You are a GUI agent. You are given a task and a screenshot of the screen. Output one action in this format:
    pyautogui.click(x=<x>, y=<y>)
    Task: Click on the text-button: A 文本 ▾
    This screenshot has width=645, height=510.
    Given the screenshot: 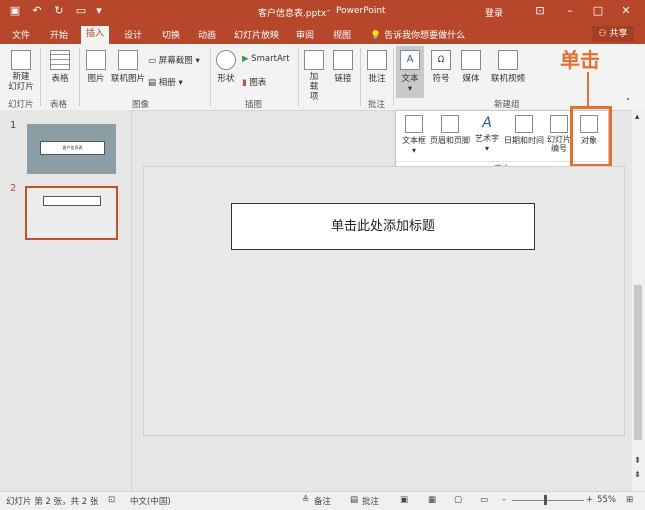 What is the action you would take?
    pyautogui.click(x=410, y=72)
    